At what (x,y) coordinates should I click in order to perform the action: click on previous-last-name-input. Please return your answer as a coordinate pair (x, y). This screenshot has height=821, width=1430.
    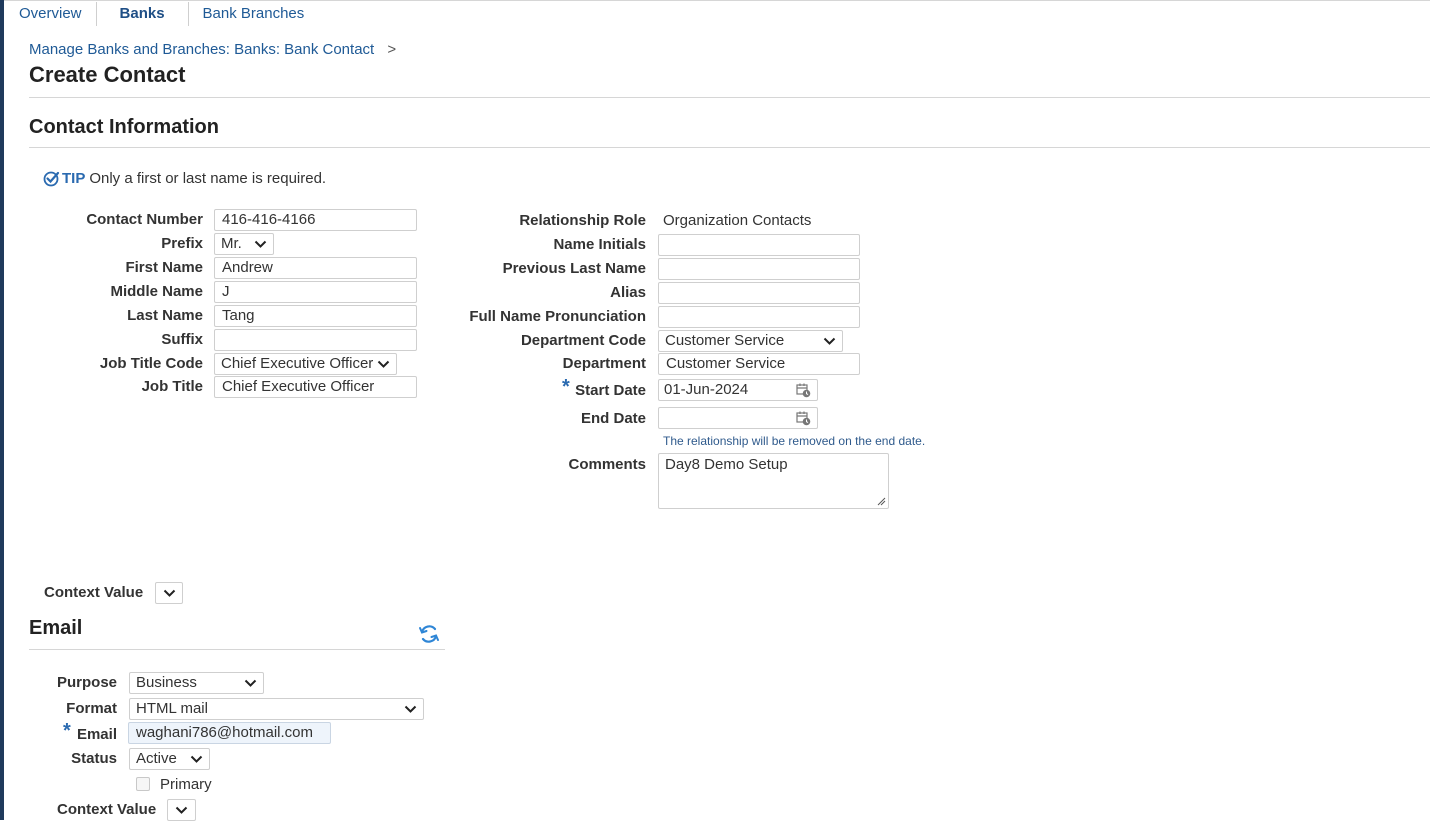
    Looking at the image, I should click on (759, 269).